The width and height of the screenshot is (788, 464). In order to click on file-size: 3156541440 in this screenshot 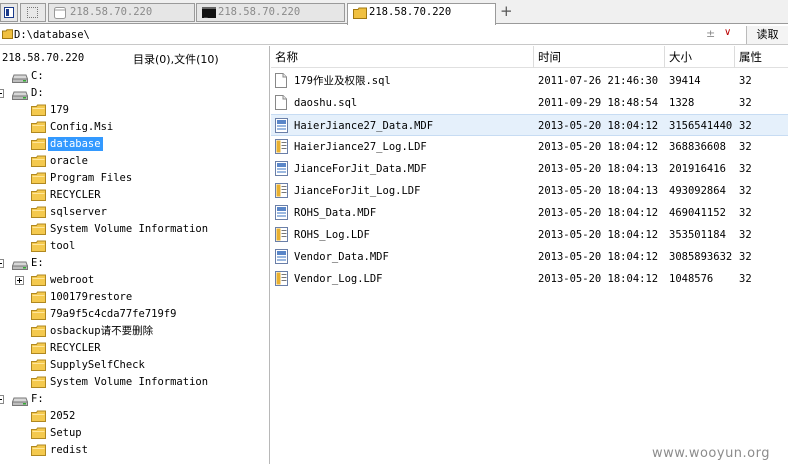, I will do `click(701, 126)`.